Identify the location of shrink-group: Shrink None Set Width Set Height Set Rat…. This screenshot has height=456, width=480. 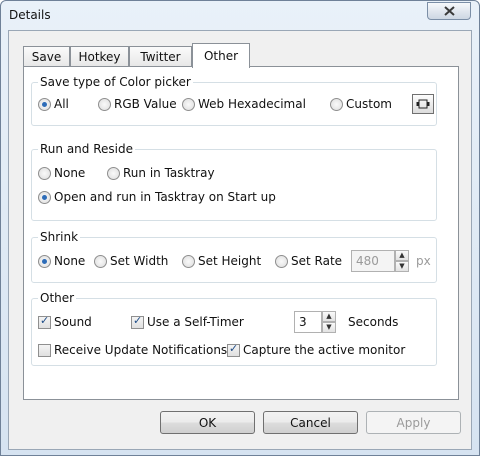
(234, 256).